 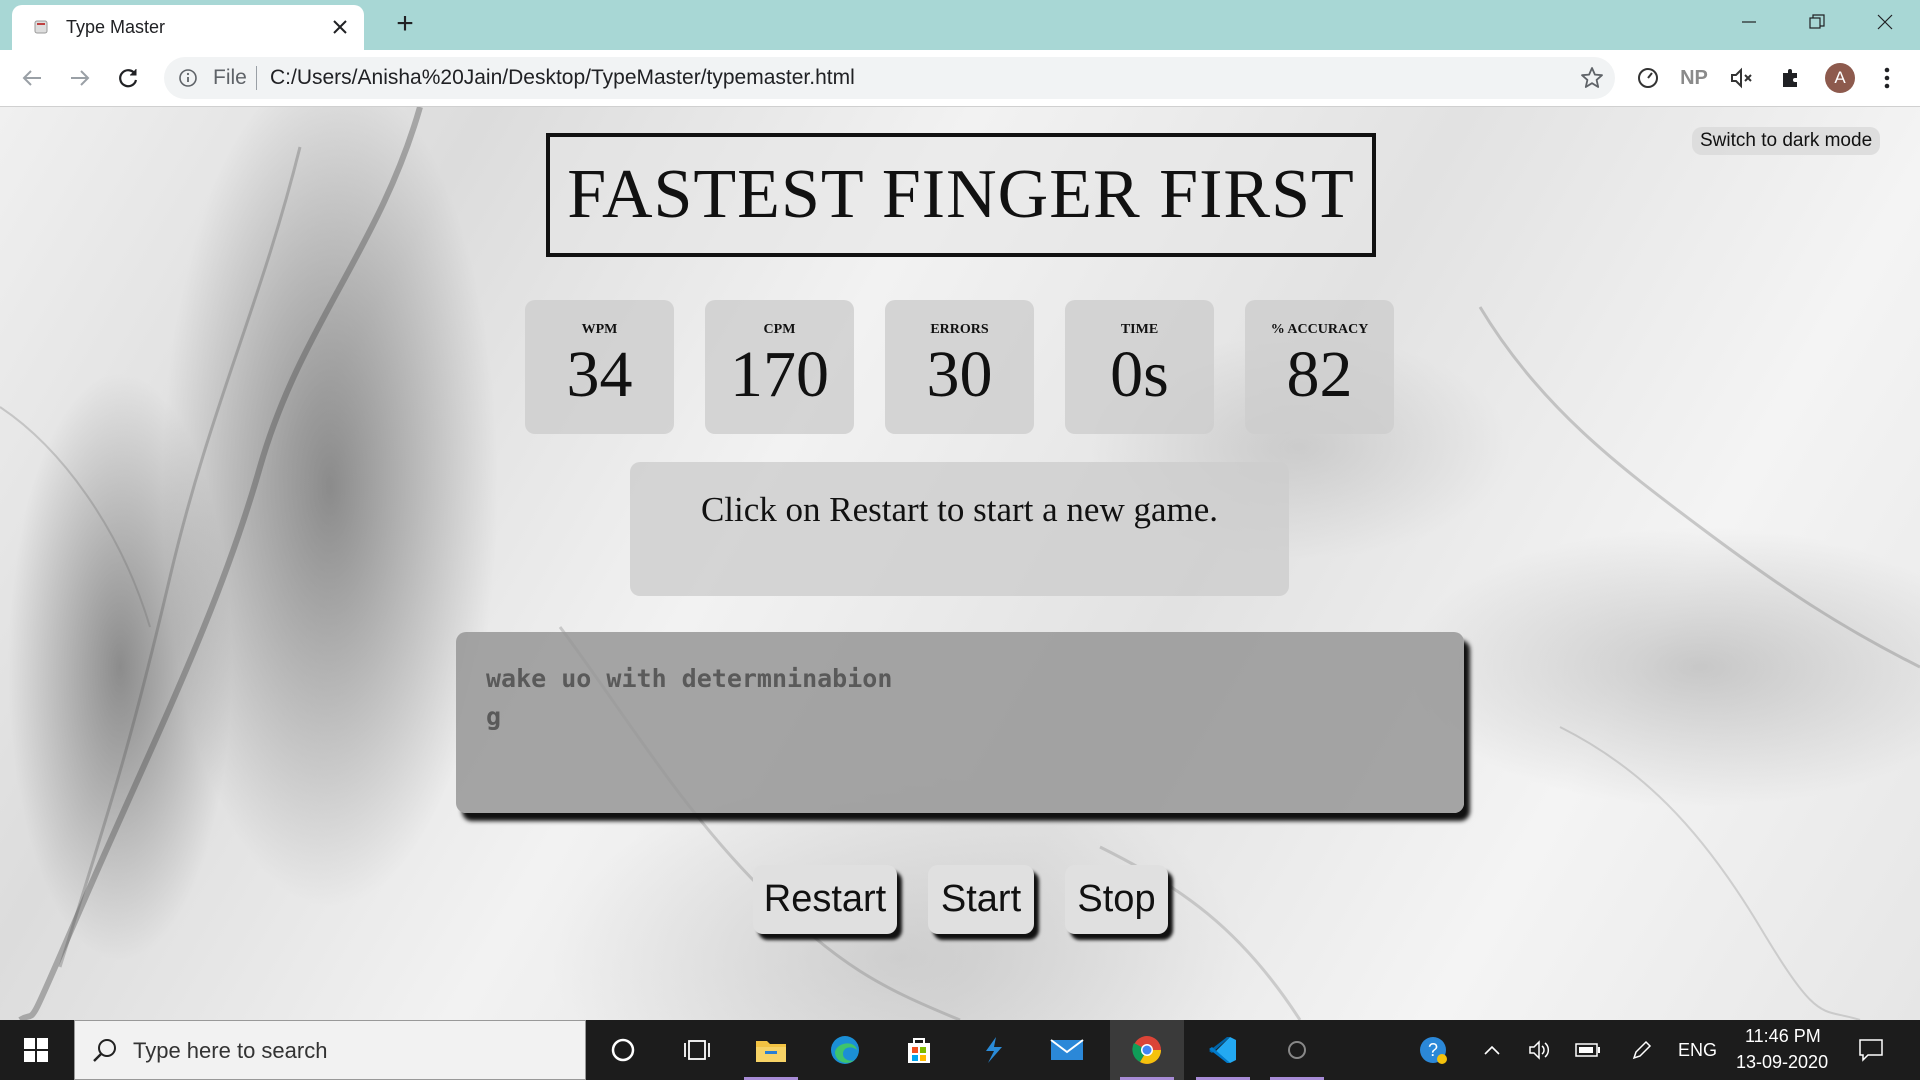 I want to click on browser-tab-strip: Type Master +, so click(x=960, y=25).